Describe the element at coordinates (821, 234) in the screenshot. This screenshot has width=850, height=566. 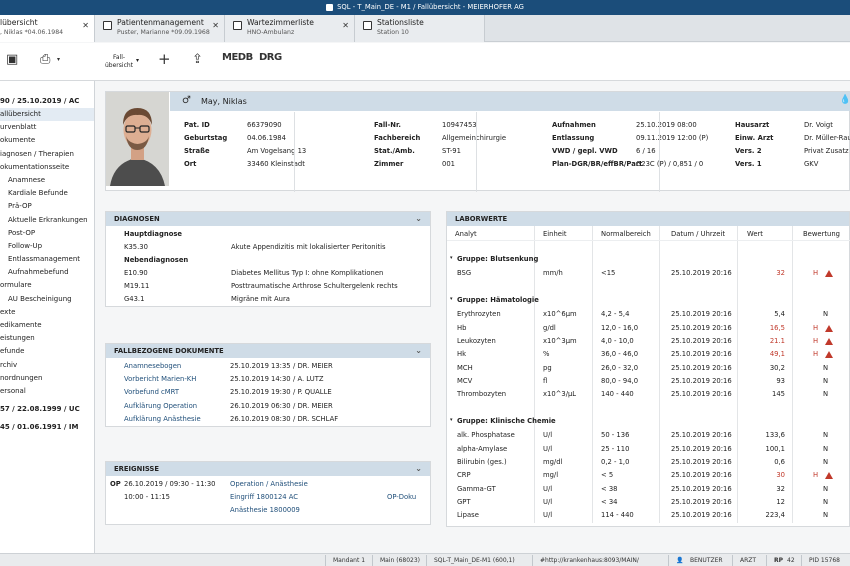
I see `column-header: Bewertung` at that location.